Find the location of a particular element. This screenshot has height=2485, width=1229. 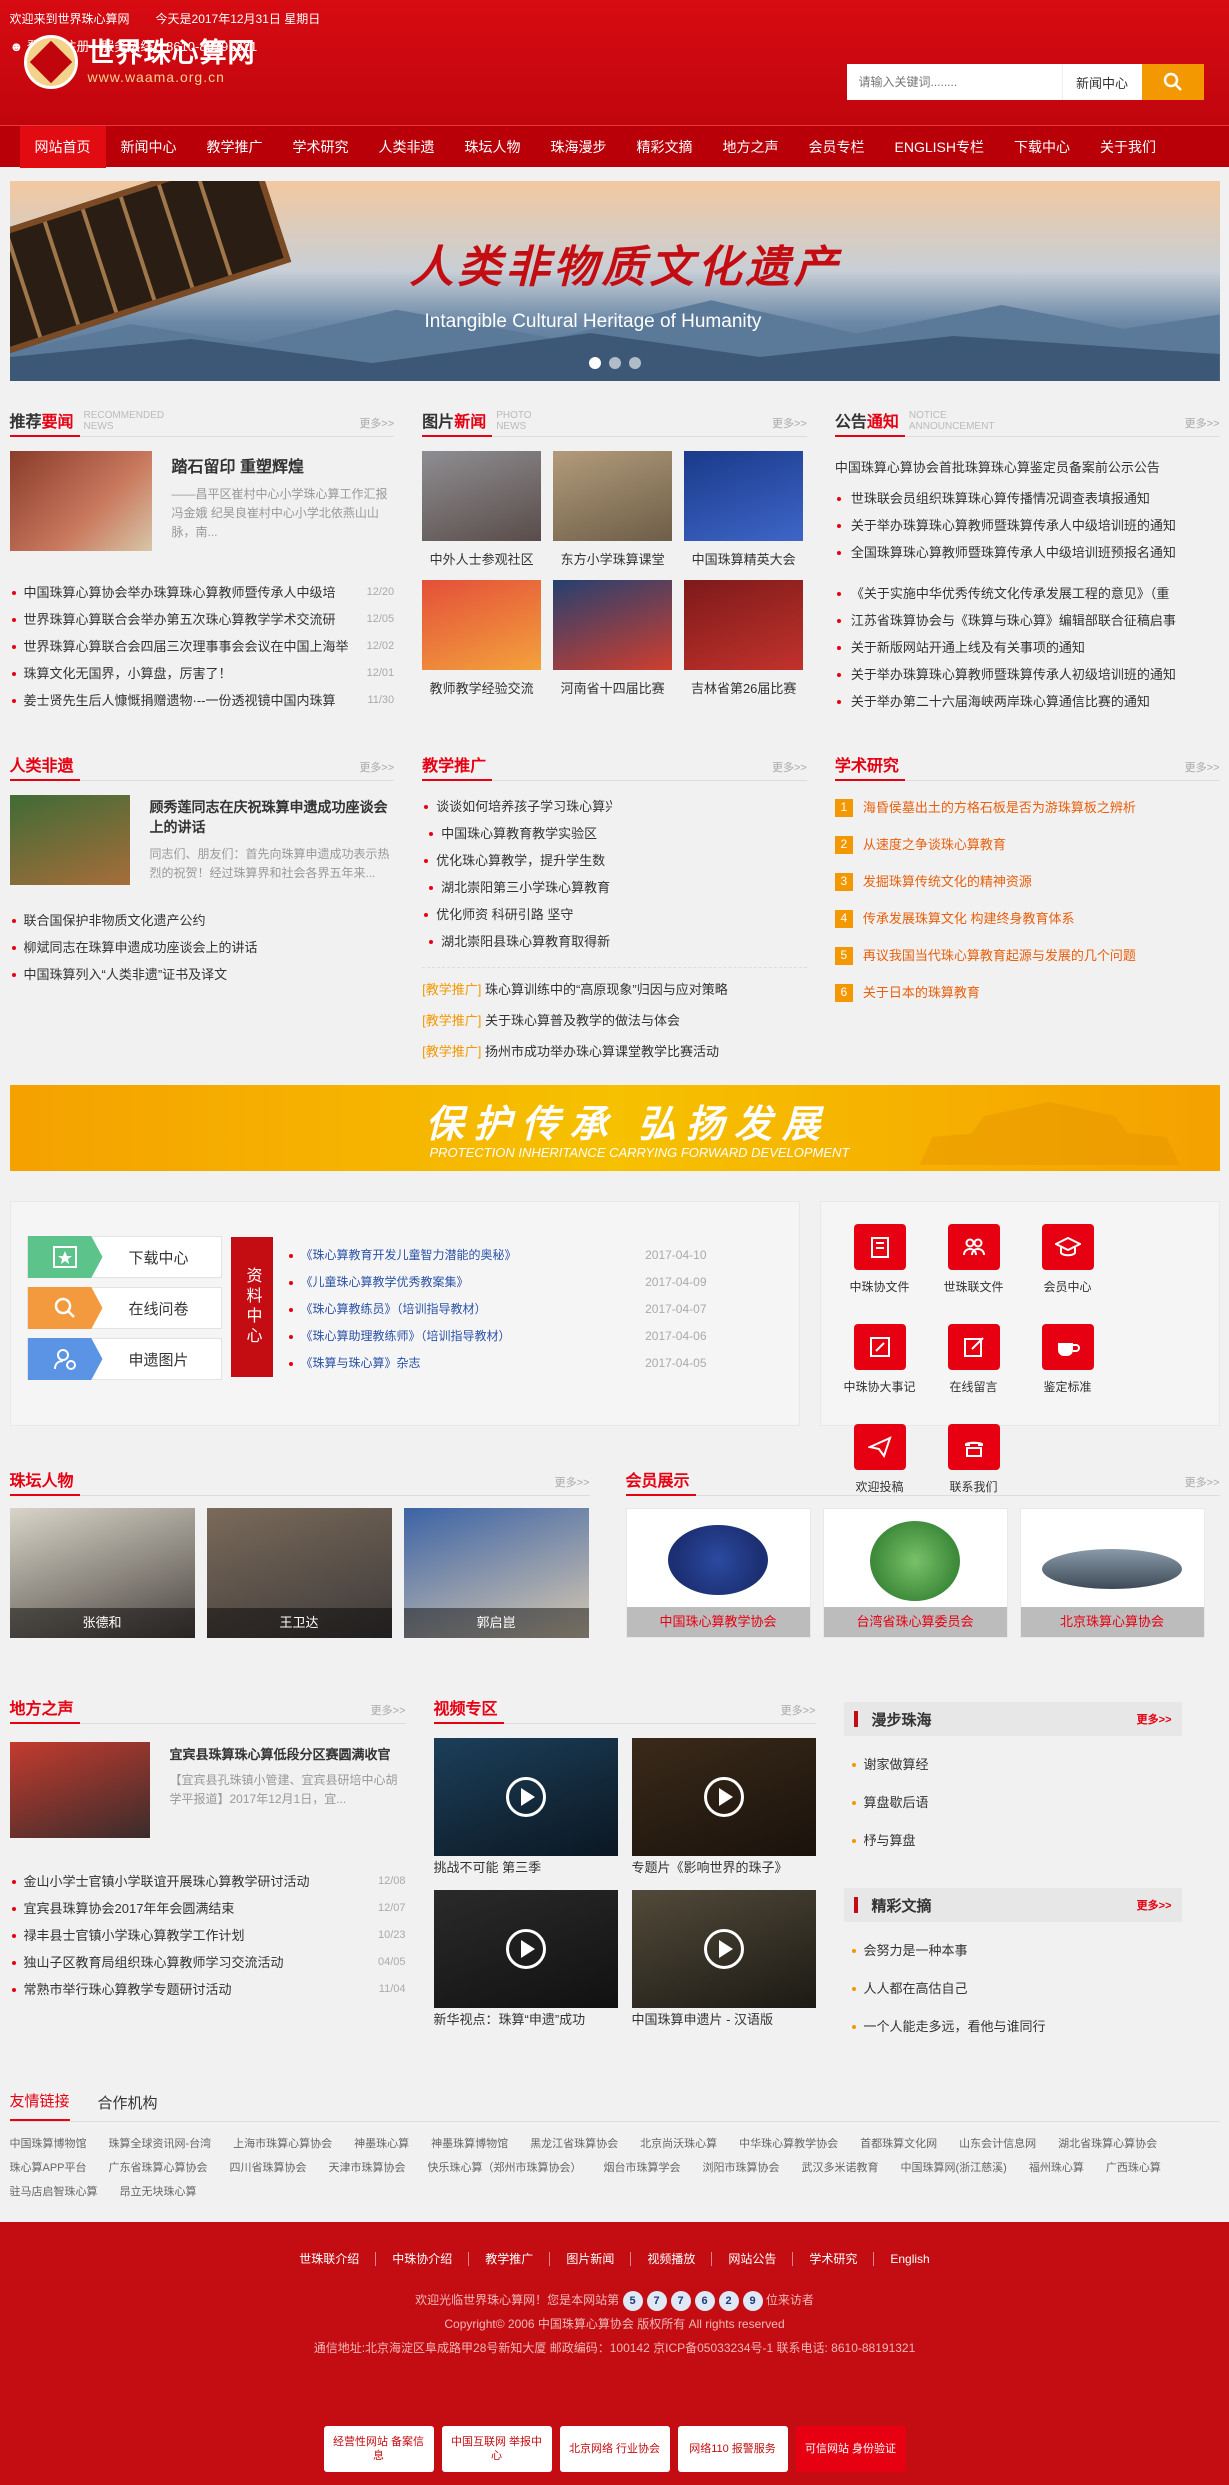

sidebar-item: 一个人能走多远，看他与谁同行 is located at coordinates (1016, 2027).